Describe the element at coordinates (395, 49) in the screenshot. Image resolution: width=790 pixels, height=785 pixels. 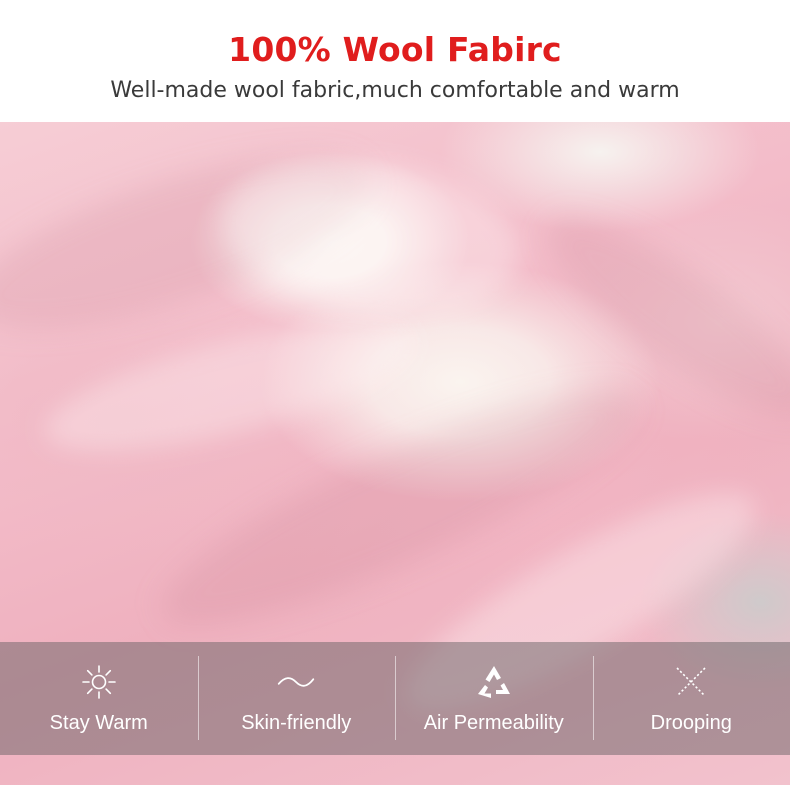
I see `page-title: 100% Wool Fabirc` at that location.